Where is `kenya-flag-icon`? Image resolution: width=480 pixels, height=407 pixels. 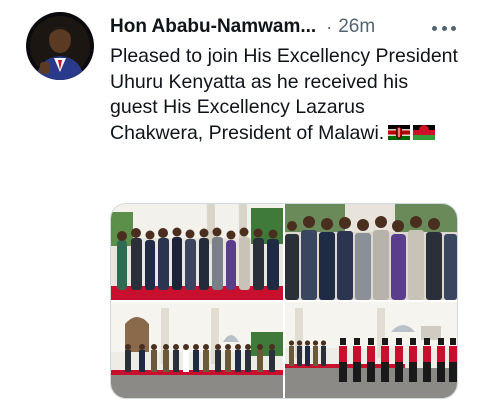
kenya-flag-icon is located at coordinates (399, 131).